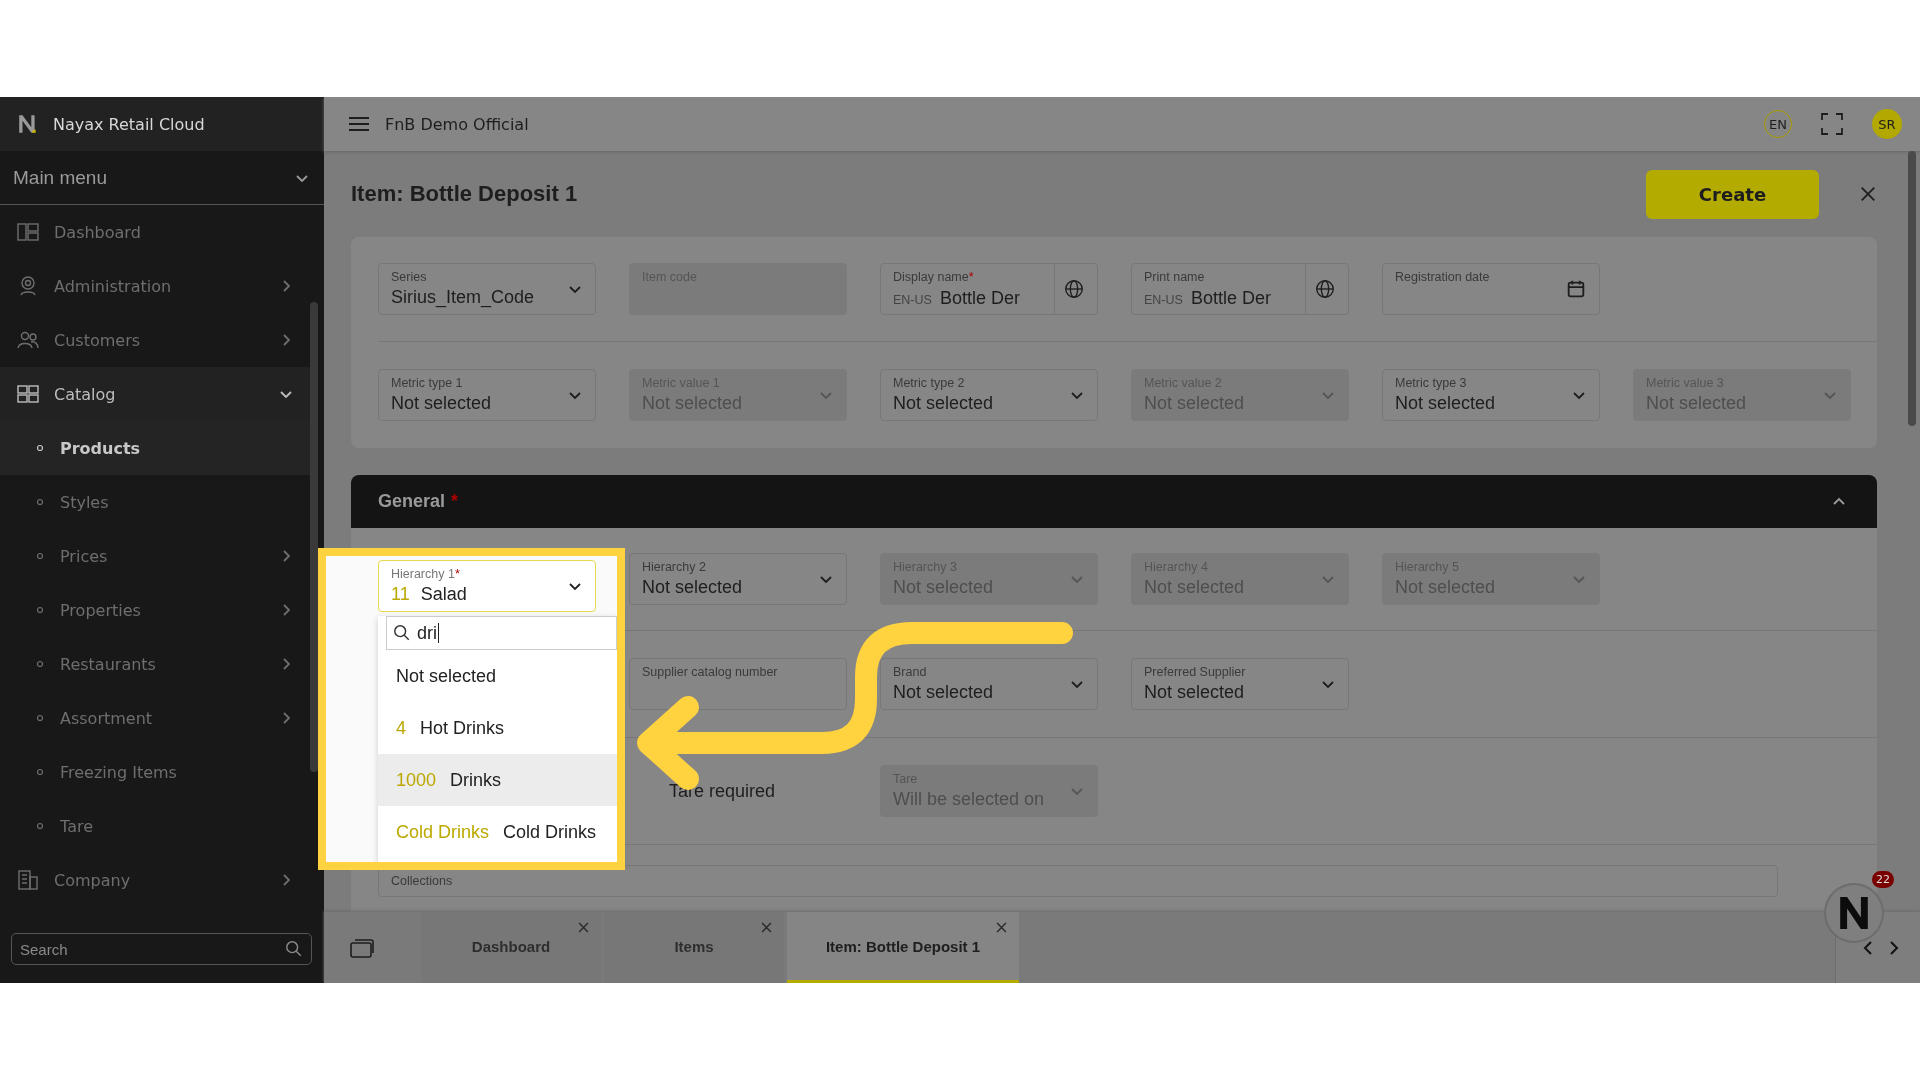 Image resolution: width=1920 pixels, height=1080 pixels. I want to click on sidebar-item: Dashboard, so click(155, 232).